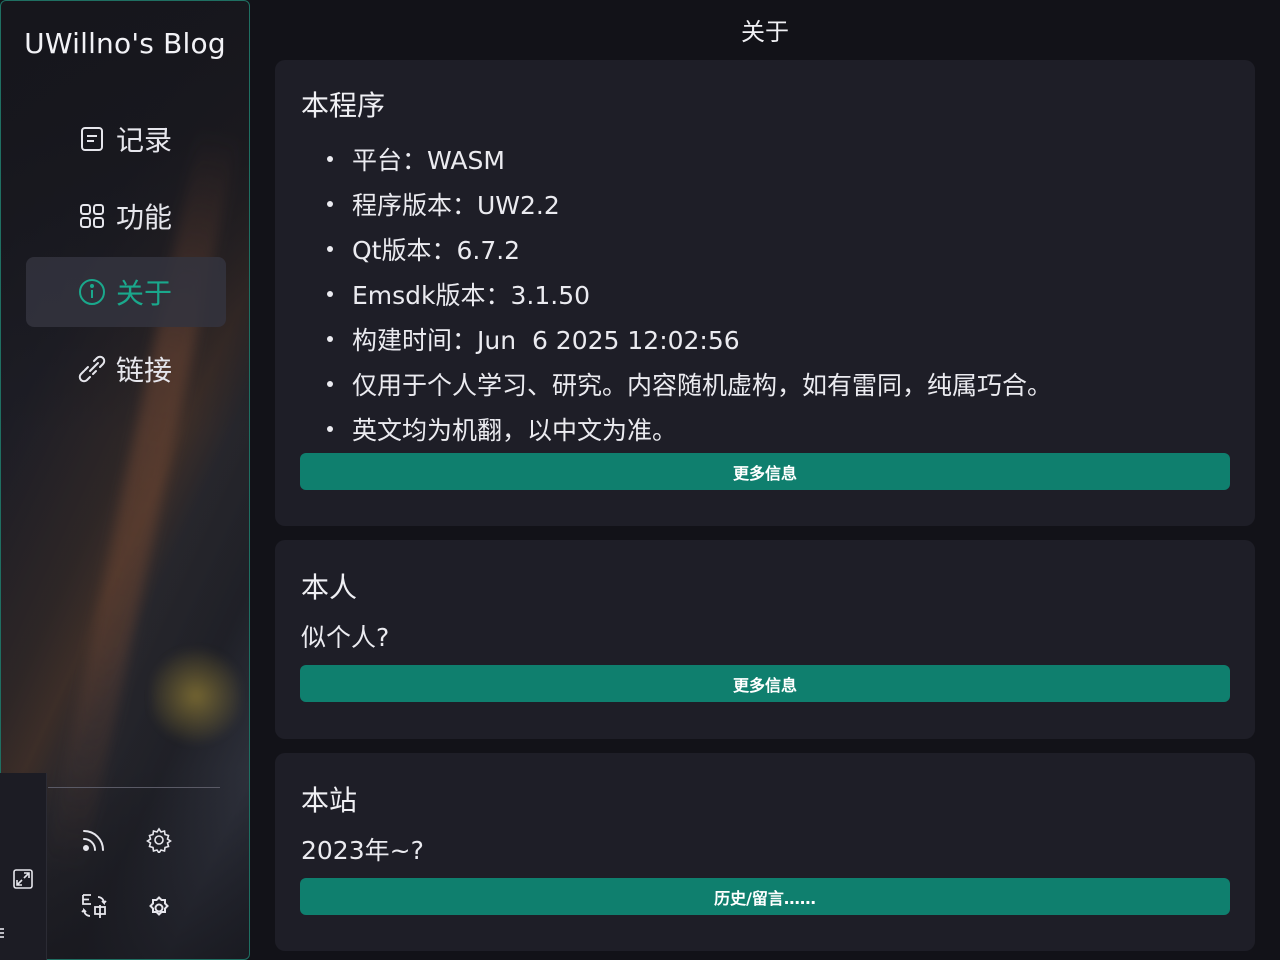 This screenshot has width=1280, height=960. I want to click on sidebar-item-links: 链接, so click(126, 369).